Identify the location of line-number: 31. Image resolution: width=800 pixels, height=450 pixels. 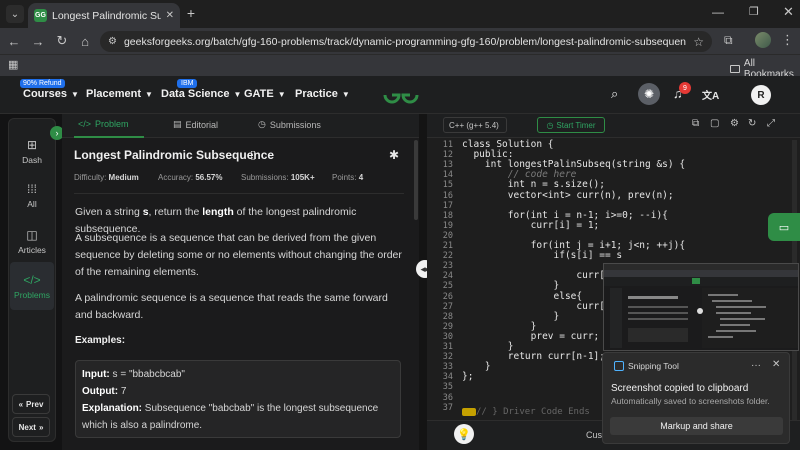
(447, 347).